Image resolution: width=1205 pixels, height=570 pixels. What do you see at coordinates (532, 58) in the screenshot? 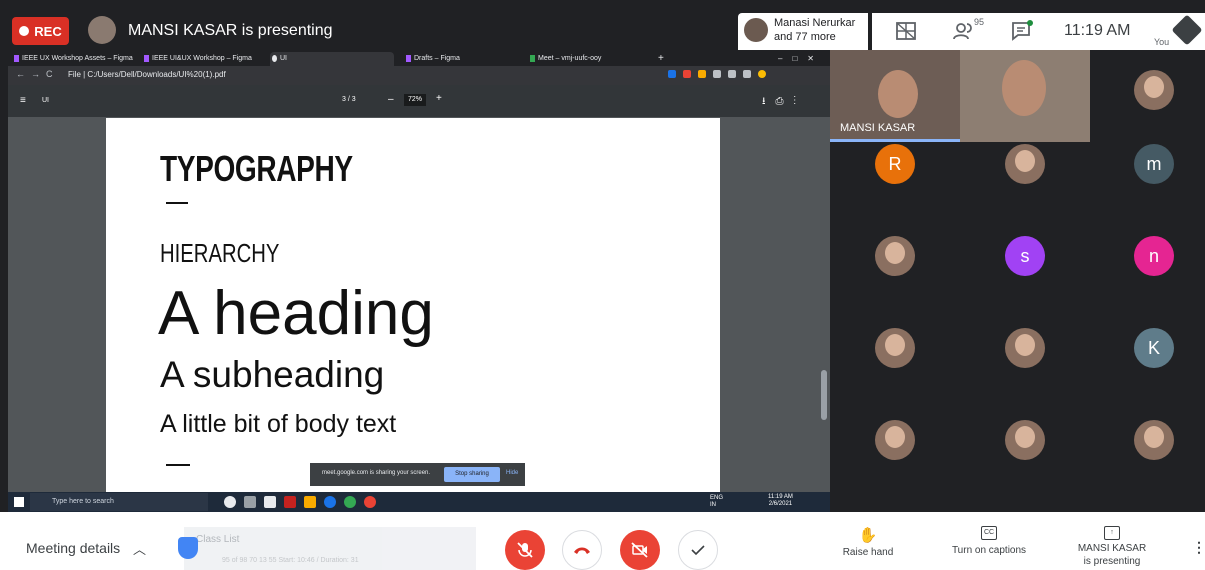
I see `meet-icon` at bounding box center [532, 58].